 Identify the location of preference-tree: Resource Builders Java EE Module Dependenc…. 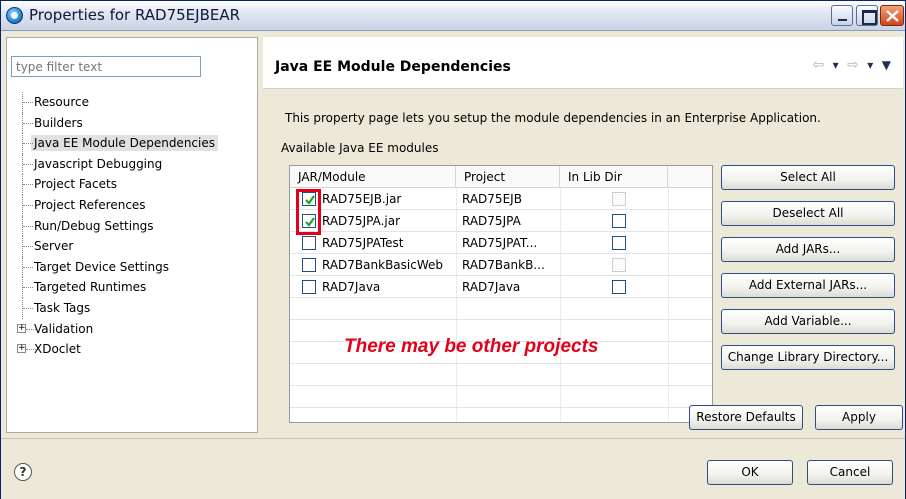
(133, 226).